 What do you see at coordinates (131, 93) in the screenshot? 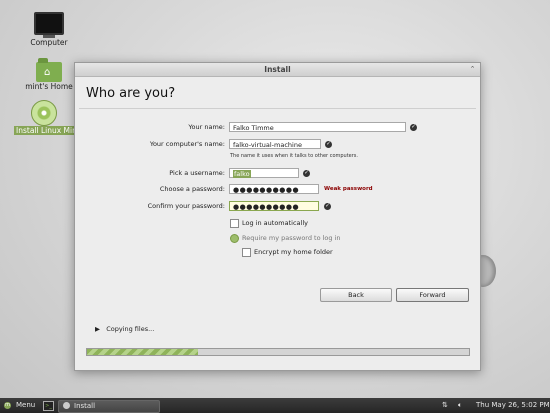
I see `page-title: Who are you?` at bounding box center [131, 93].